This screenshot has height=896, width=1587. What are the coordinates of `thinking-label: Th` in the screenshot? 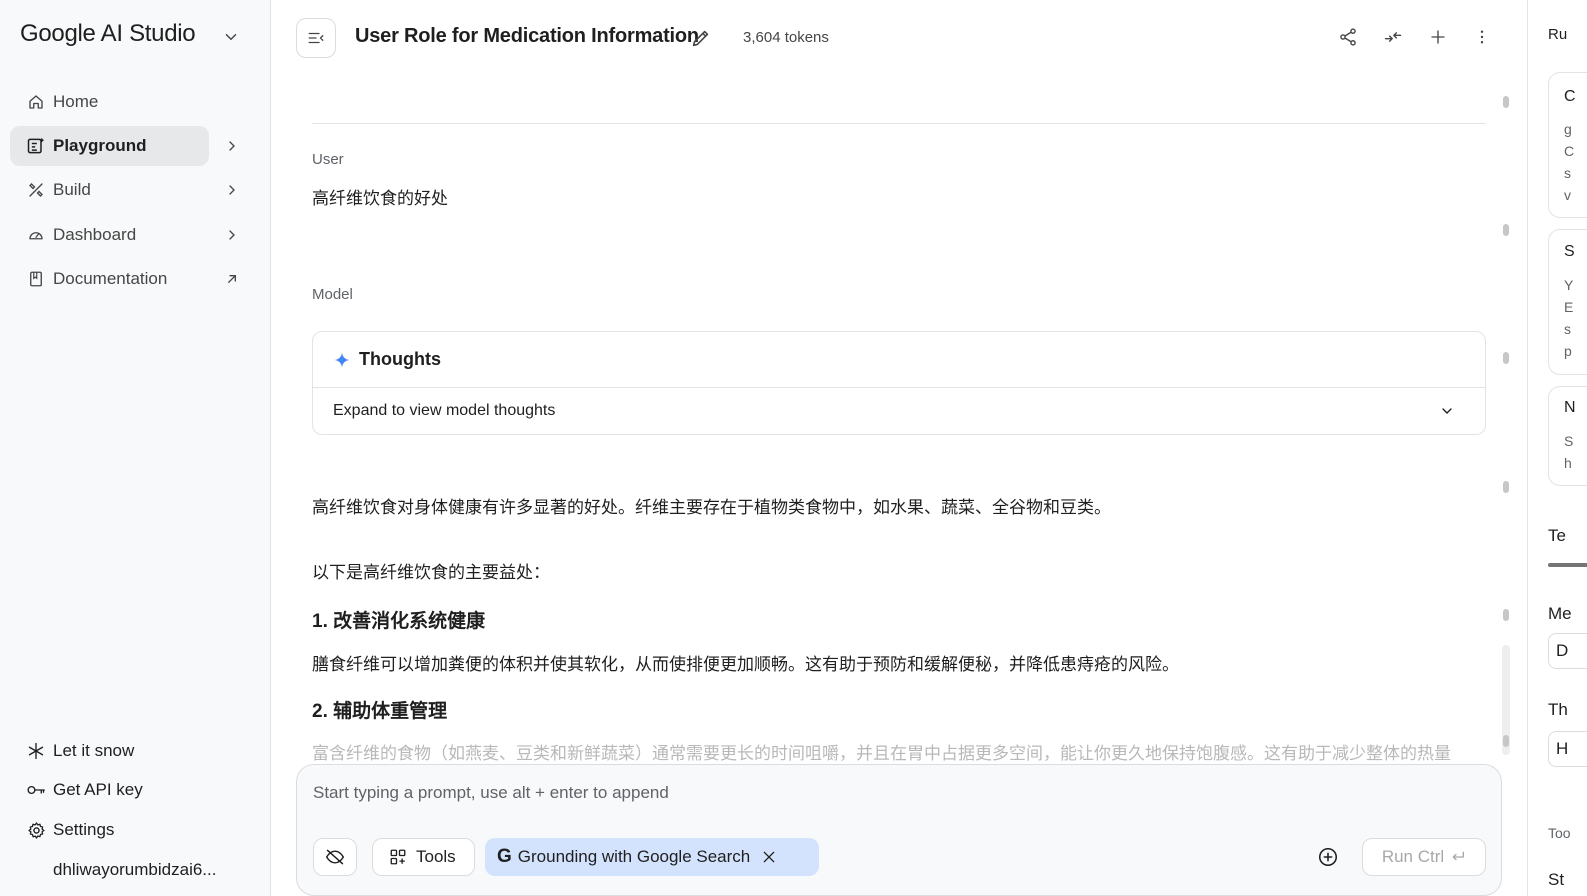 It's located at (1558, 709).